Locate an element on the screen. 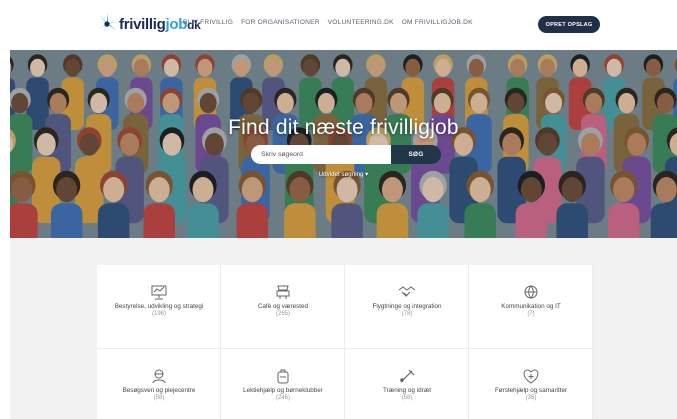 The image size is (677, 419). category-name: Lektiehjælp og børneklubber is located at coordinates (283, 390).